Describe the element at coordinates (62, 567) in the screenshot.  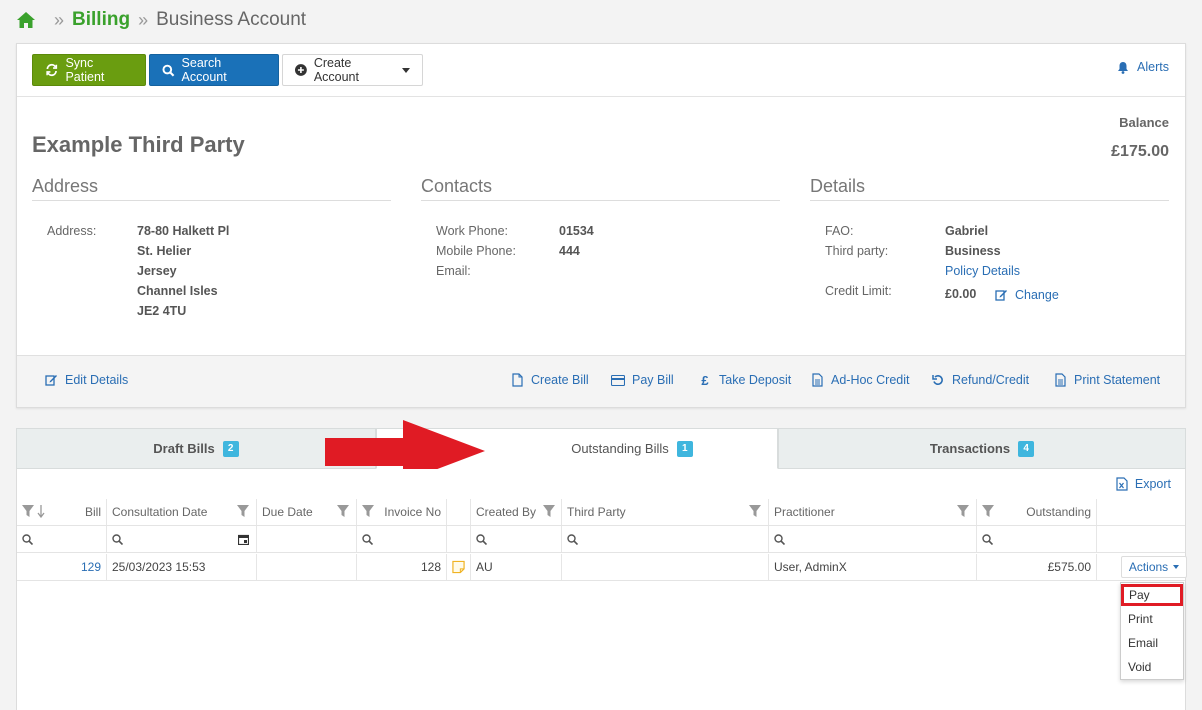
I see `bill-number-link: 129` at that location.